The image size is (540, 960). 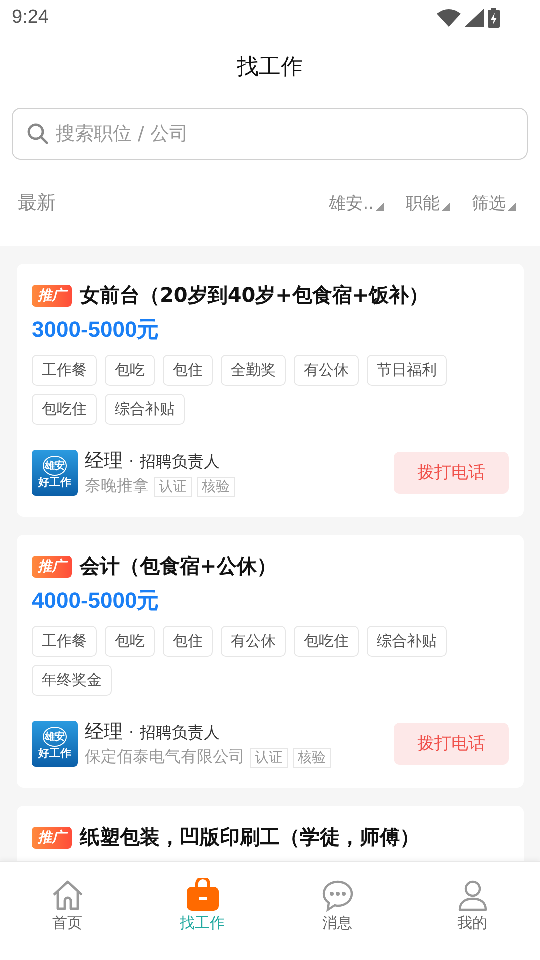 I want to click on filter-dropdown: 筛选, so click(x=494, y=203).